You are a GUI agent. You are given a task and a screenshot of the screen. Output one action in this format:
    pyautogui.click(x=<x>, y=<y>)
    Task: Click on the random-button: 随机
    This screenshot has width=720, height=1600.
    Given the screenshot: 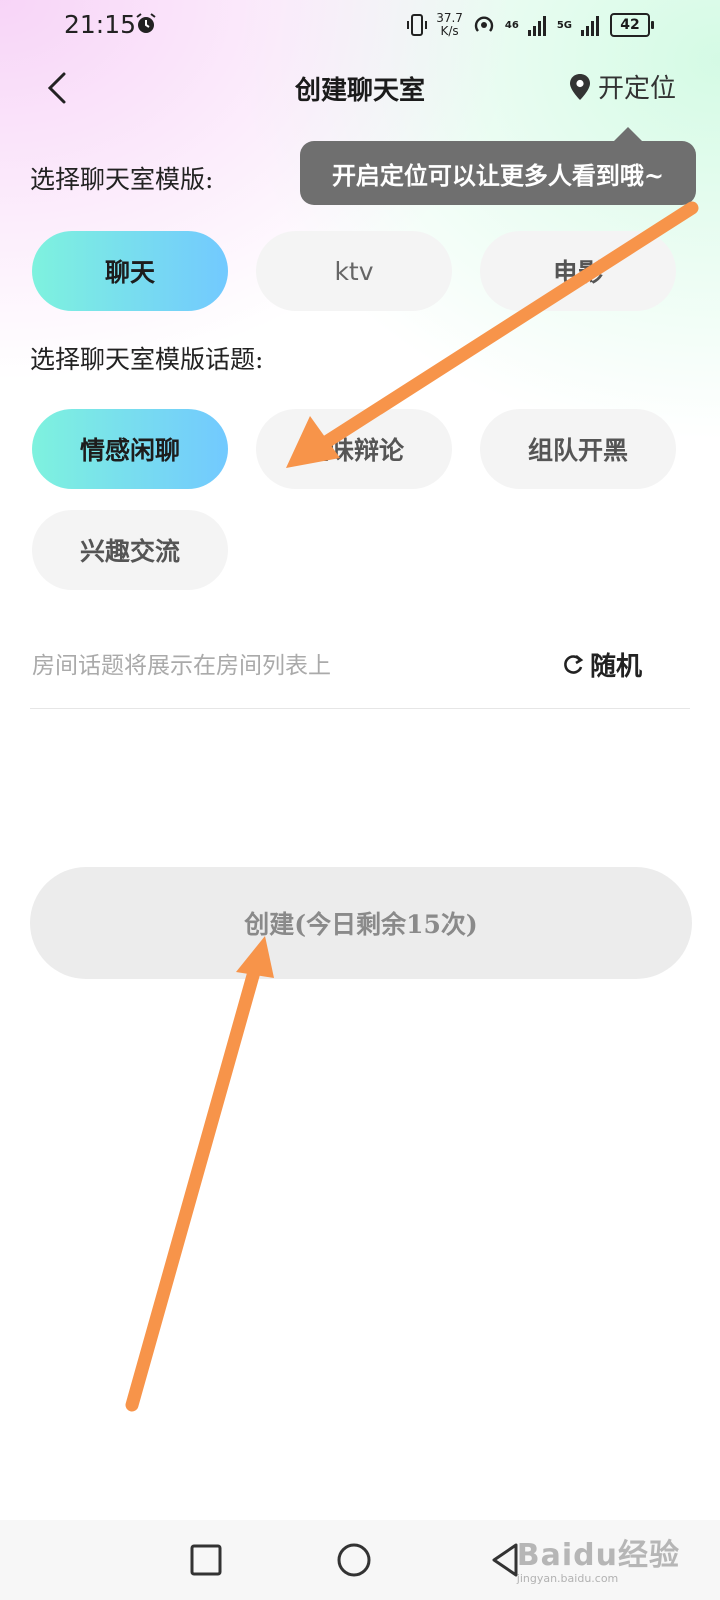 What is the action you would take?
    pyautogui.click(x=601, y=664)
    